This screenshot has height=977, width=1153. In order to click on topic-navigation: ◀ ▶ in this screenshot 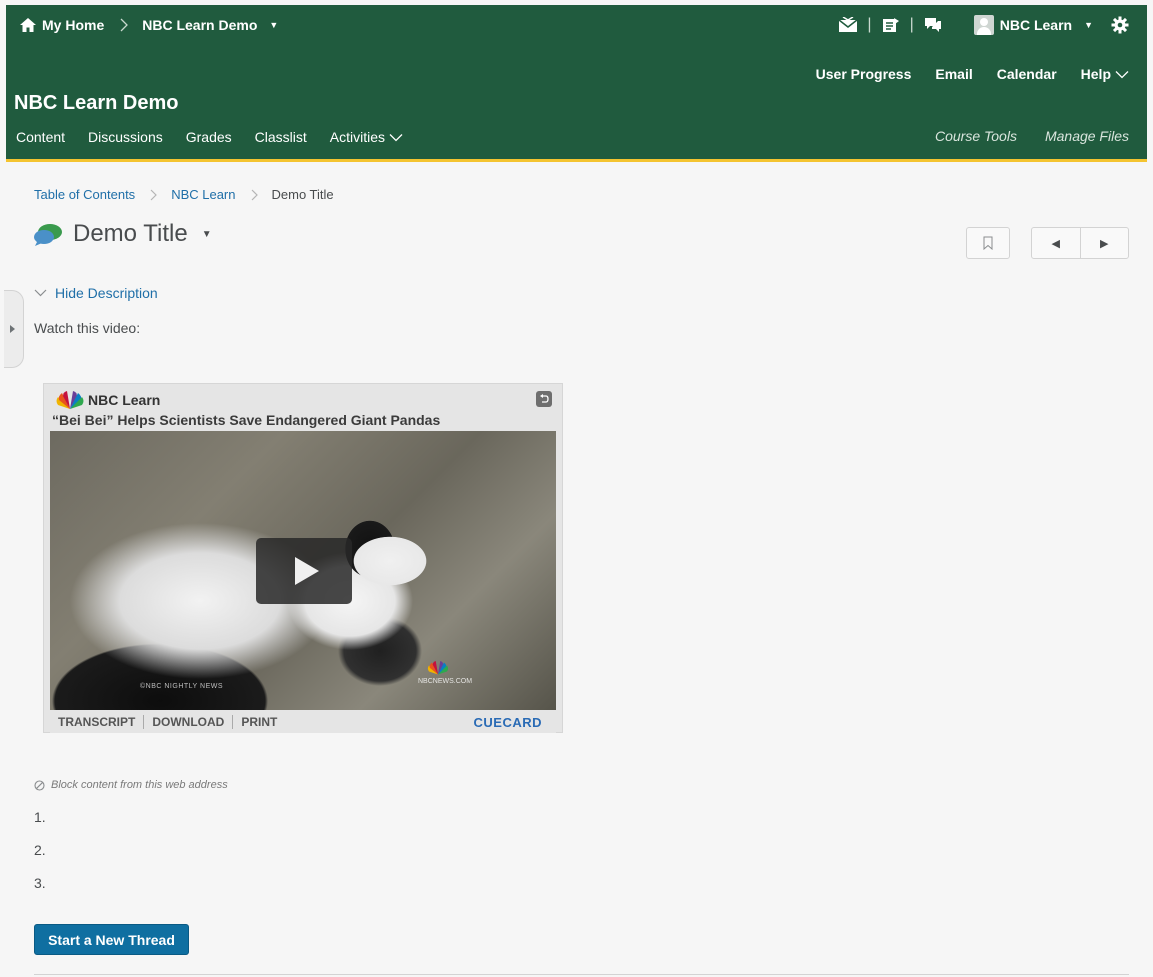, I will do `click(1080, 243)`.